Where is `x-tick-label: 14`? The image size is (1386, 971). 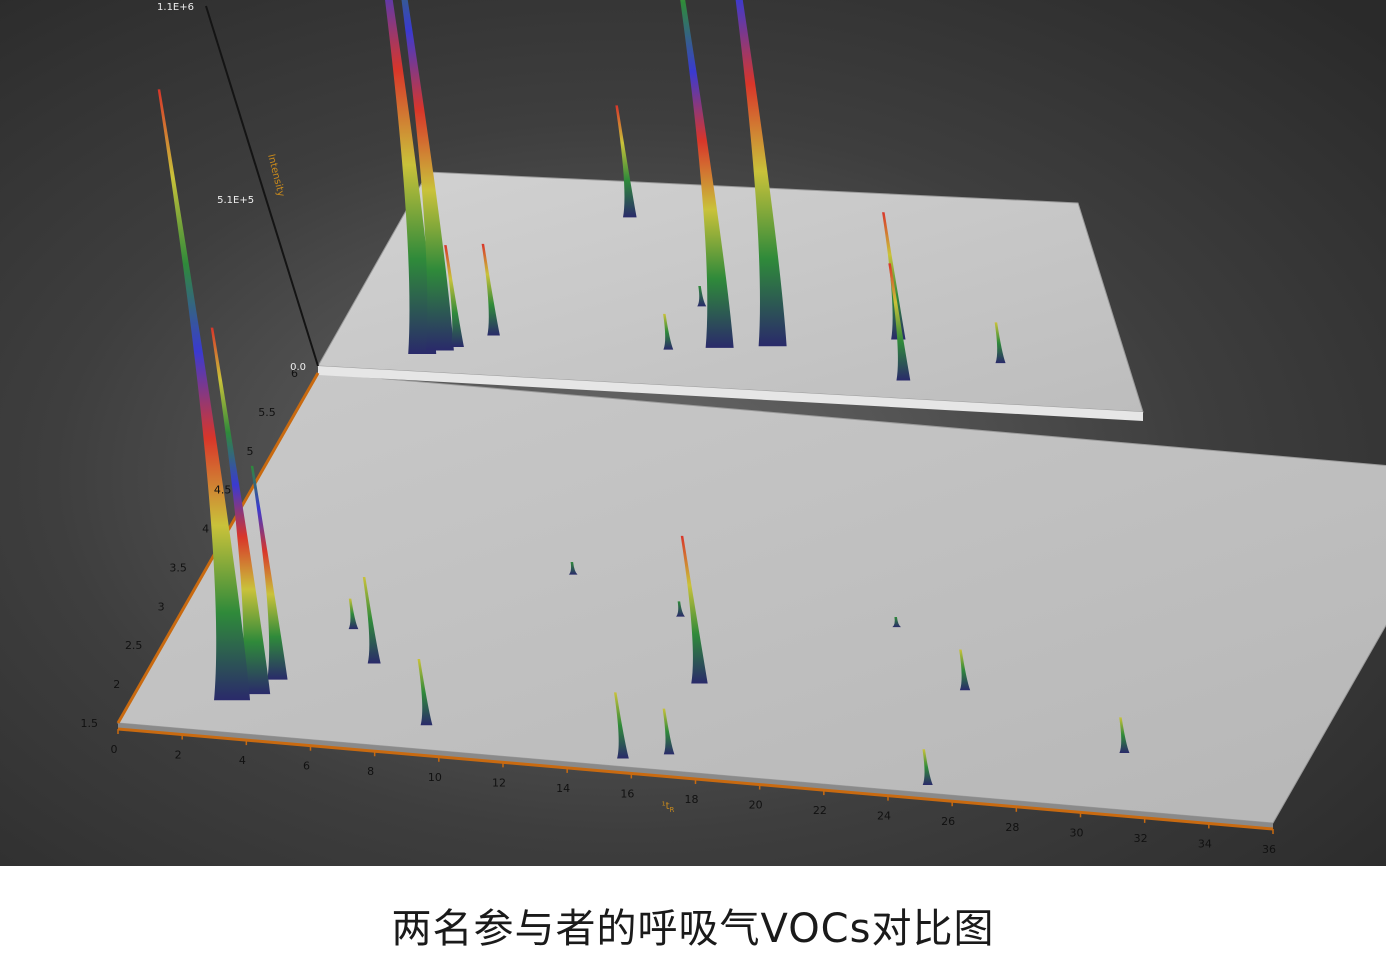
x-tick-label: 14 is located at coordinates (563, 788).